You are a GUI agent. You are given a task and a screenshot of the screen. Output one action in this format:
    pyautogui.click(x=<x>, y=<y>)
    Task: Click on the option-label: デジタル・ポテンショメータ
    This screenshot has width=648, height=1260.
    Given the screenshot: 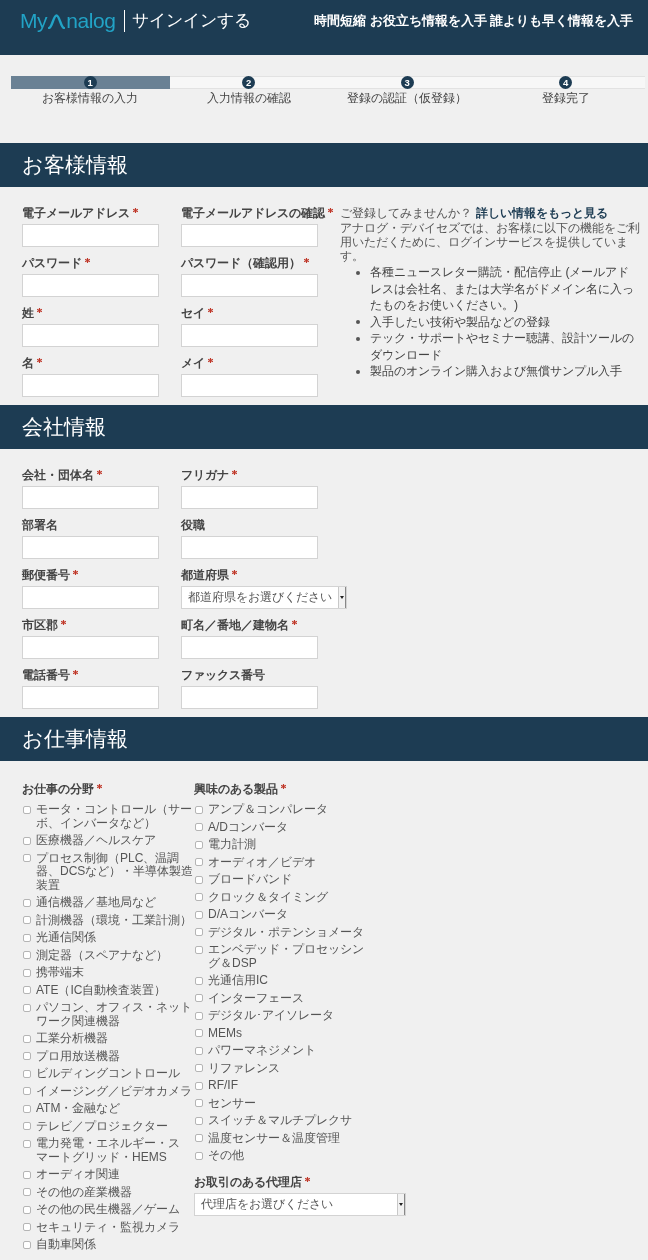 What is the action you would take?
    pyautogui.click(x=286, y=932)
    